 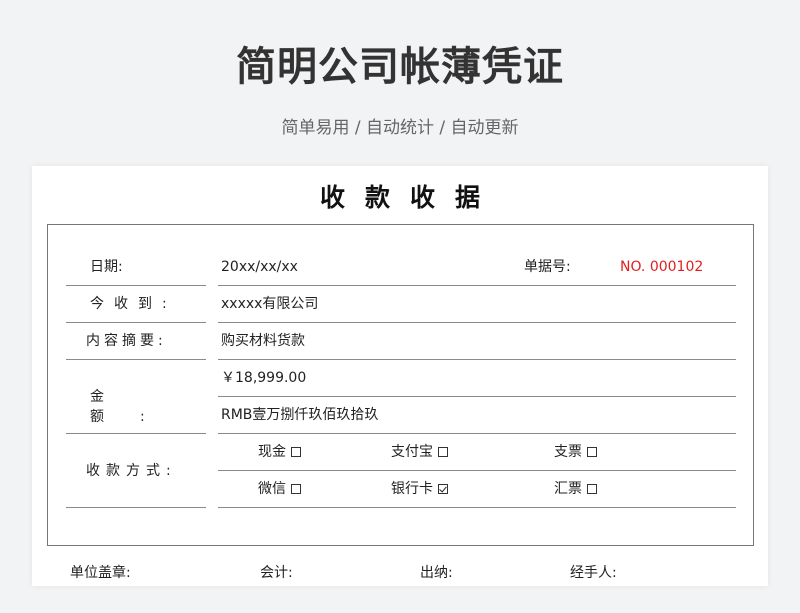 What do you see at coordinates (135, 407) in the screenshot?
I see `amount-label: 金额:` at bounding box center [135, 407].